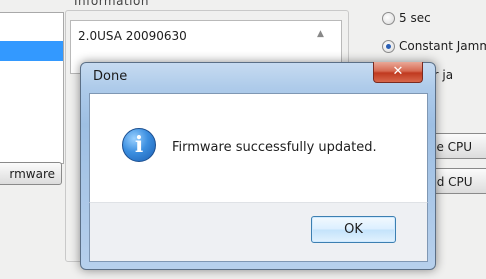 The width and height of the screenshot is (486, 279). What do you see at coordinates (442, 46) in the screenshot?
I see `radio-constant-jamming-label: Constant Jamm` at bounding box center [442, 46].